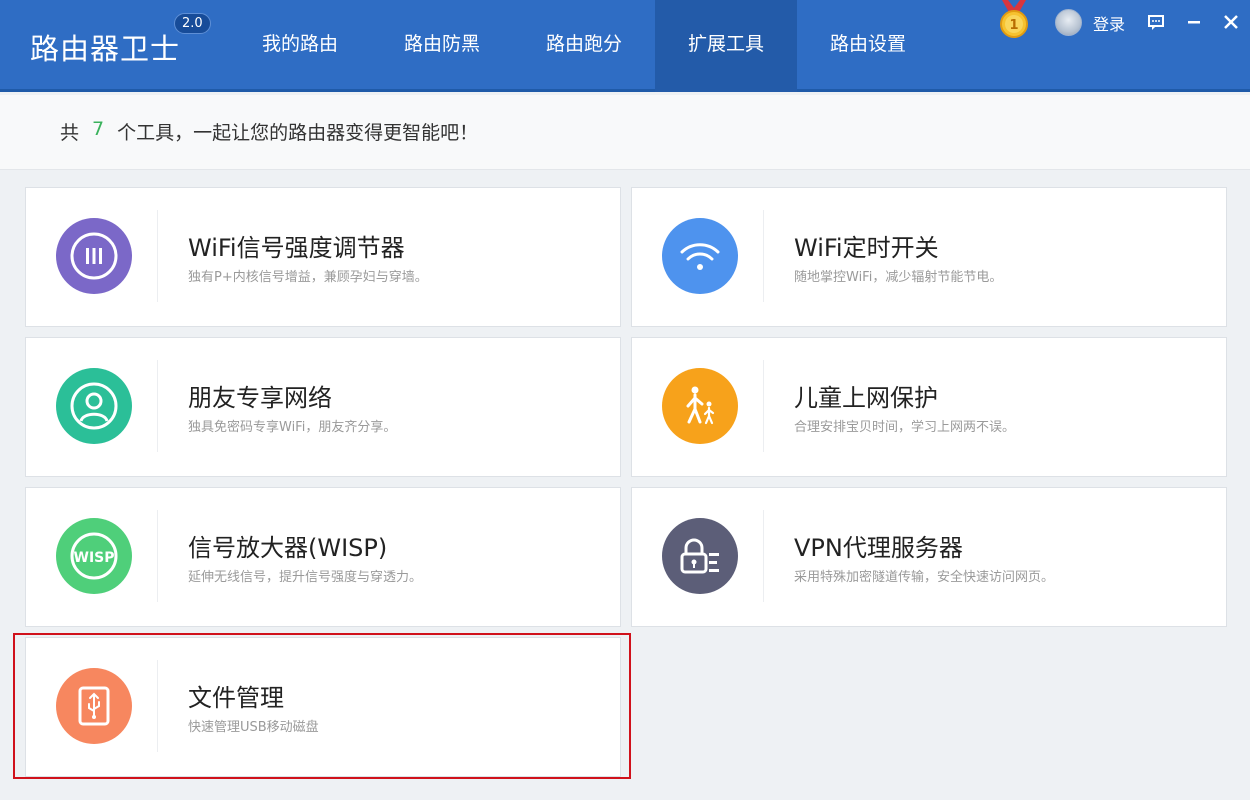  I want to click on avatar, so click(1068, 22).